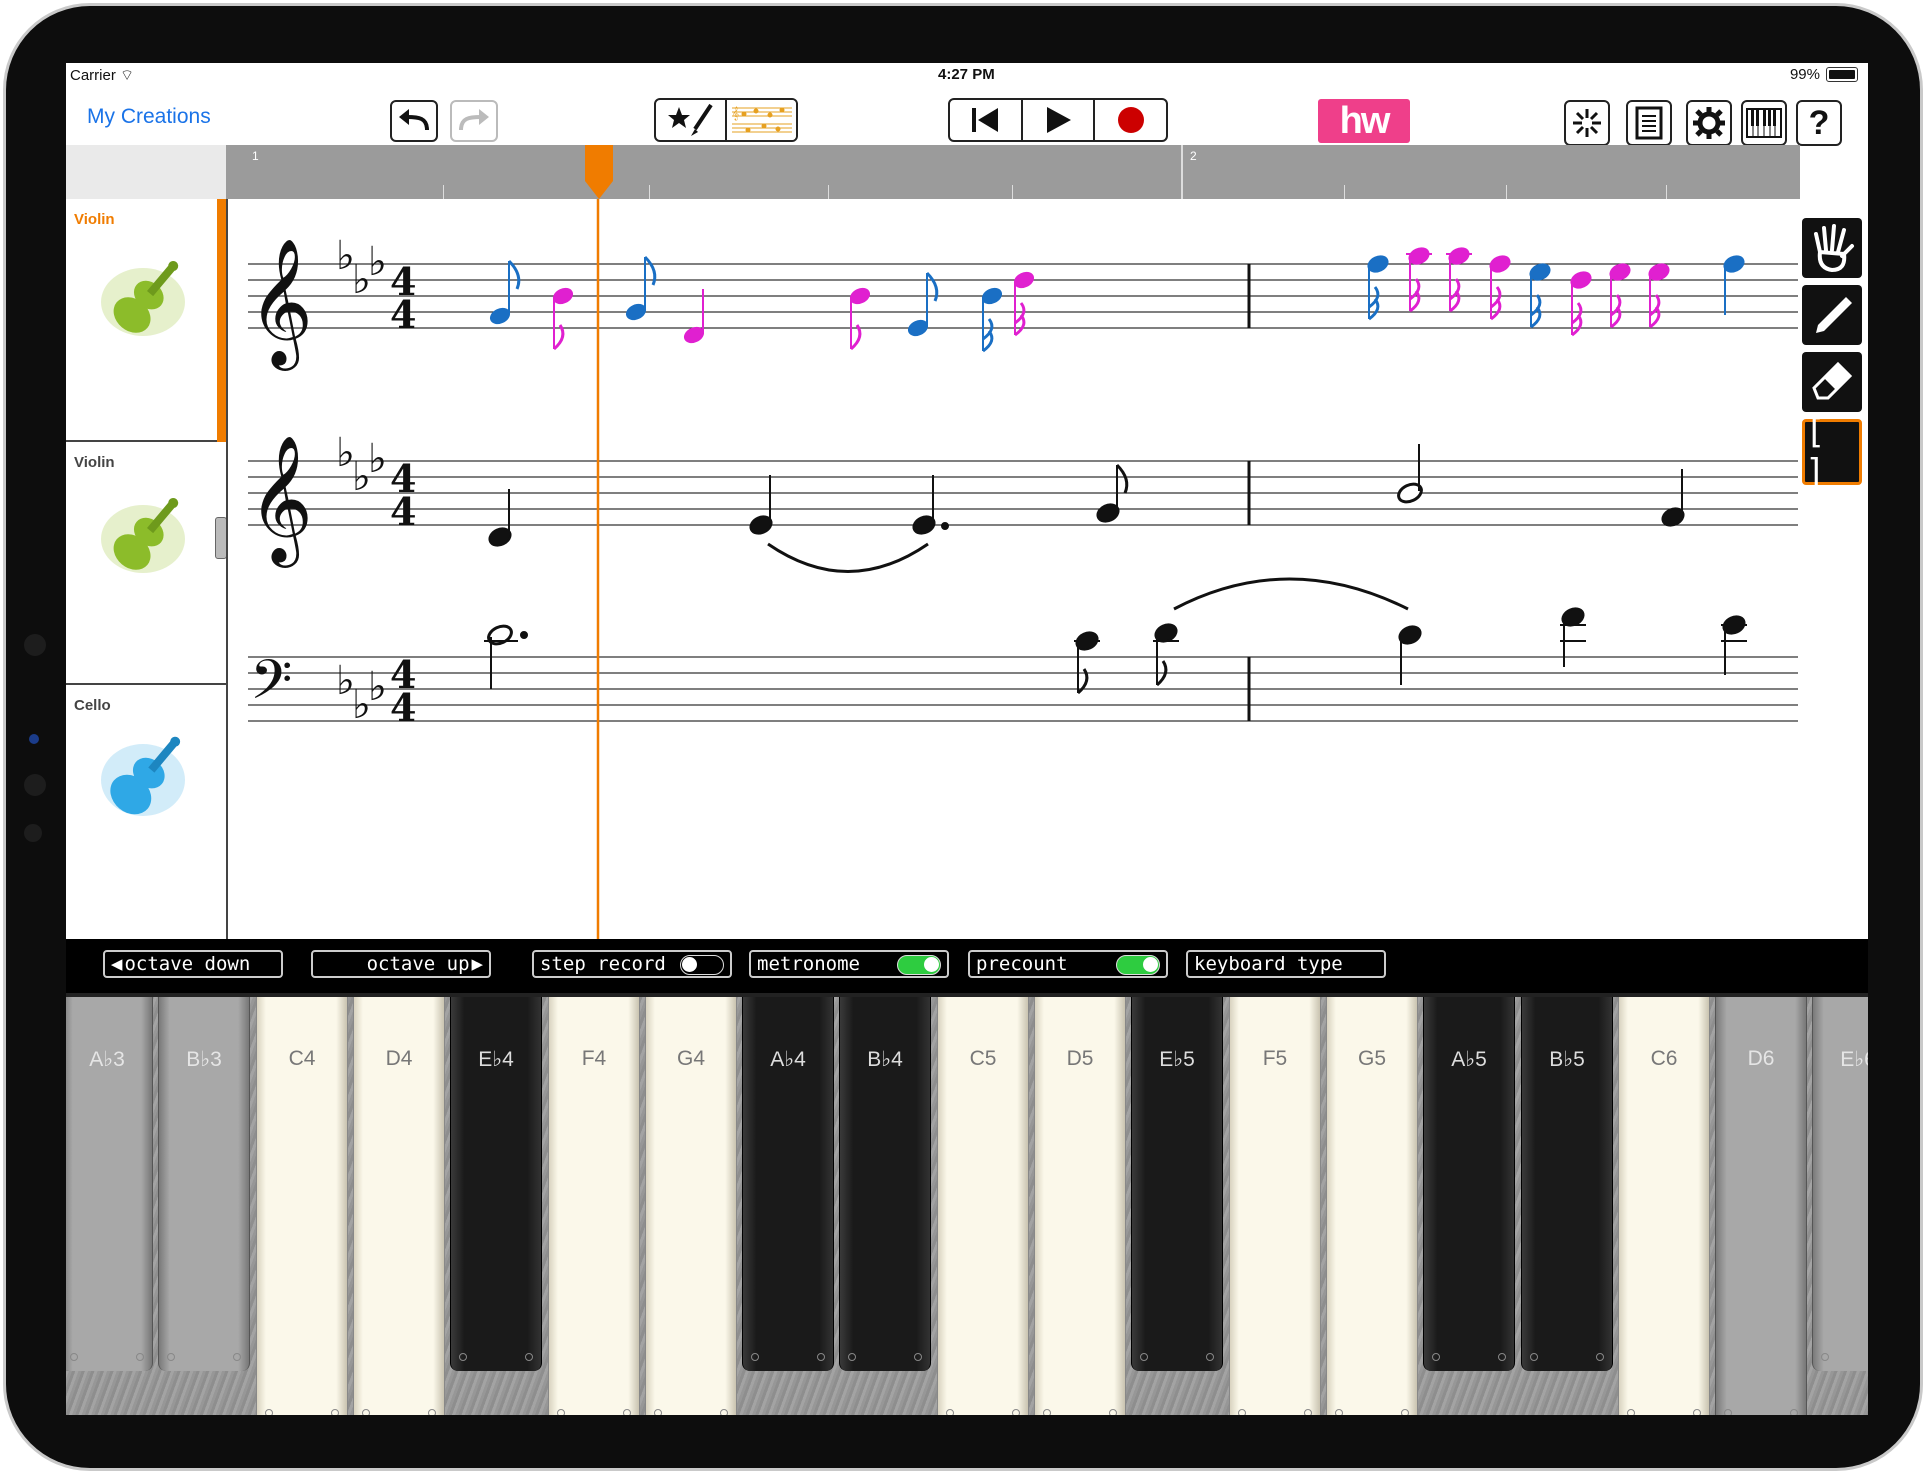 The width and height of the screenshot is (1930, 1478). What do you see at coordinates (33, 833) in the screenshot?
I see `speaker-dot` at bounding box center [33, 833].